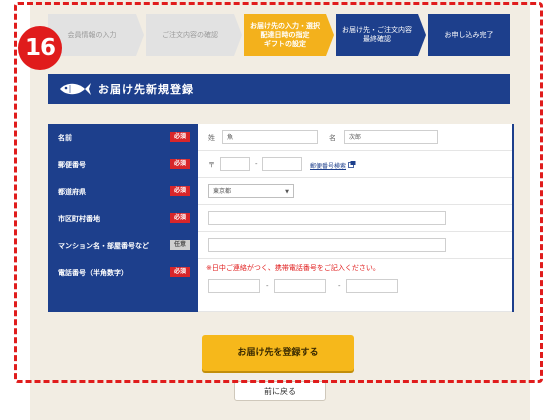 The height and width of the screenshot is (420, 560). What do you see at coordinates (103, 246) in the screenshot?
I see `field-label: マンション名・部屋番号など` at bounding box center [103, 246].